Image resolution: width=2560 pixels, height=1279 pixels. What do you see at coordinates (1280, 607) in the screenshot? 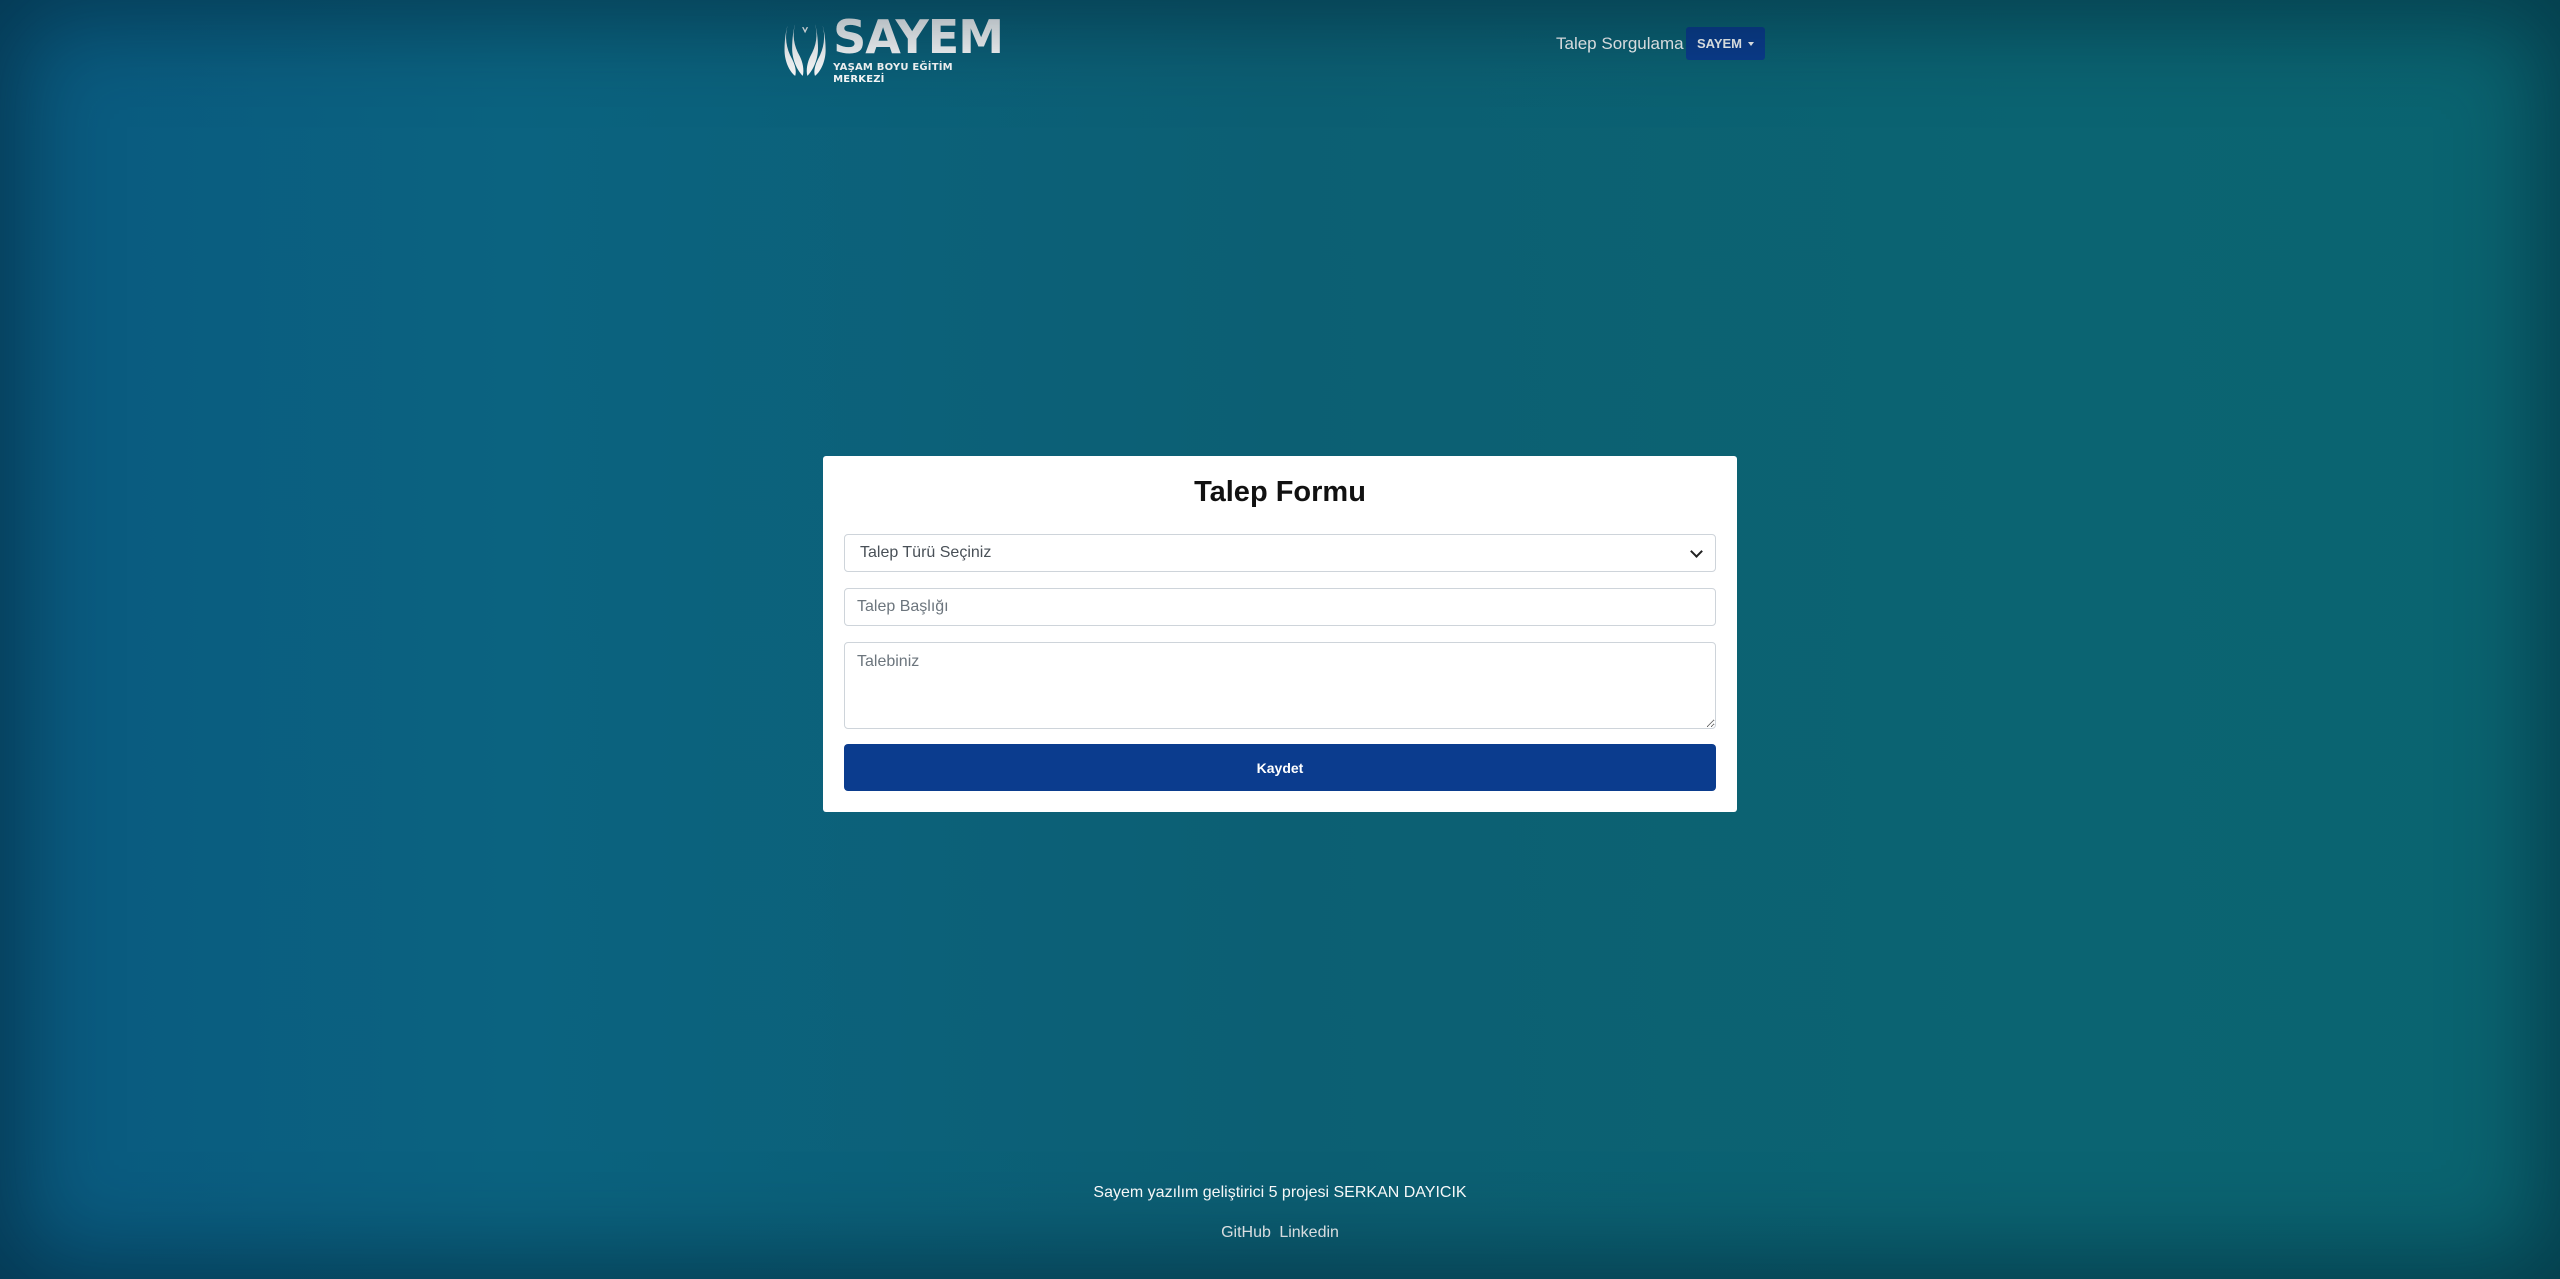
I see `request-title-input` at bounding box center [1280, 607].